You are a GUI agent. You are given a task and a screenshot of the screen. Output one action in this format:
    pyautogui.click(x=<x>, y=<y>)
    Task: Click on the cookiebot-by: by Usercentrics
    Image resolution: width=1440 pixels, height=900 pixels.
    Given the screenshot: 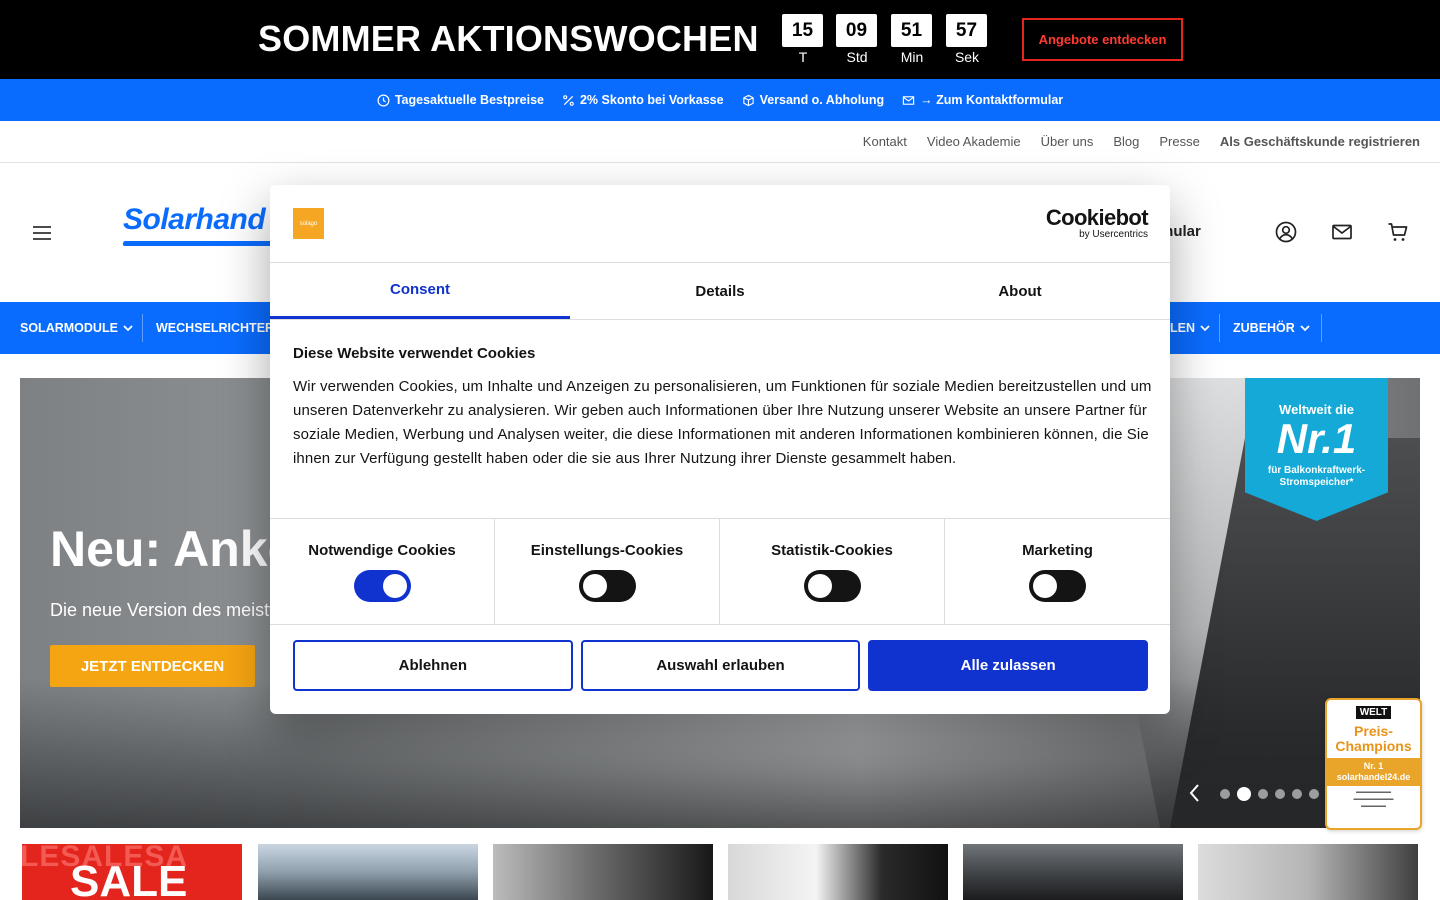 What is the action you would take?
    pyautogui.click(x=1113, y=234)
    